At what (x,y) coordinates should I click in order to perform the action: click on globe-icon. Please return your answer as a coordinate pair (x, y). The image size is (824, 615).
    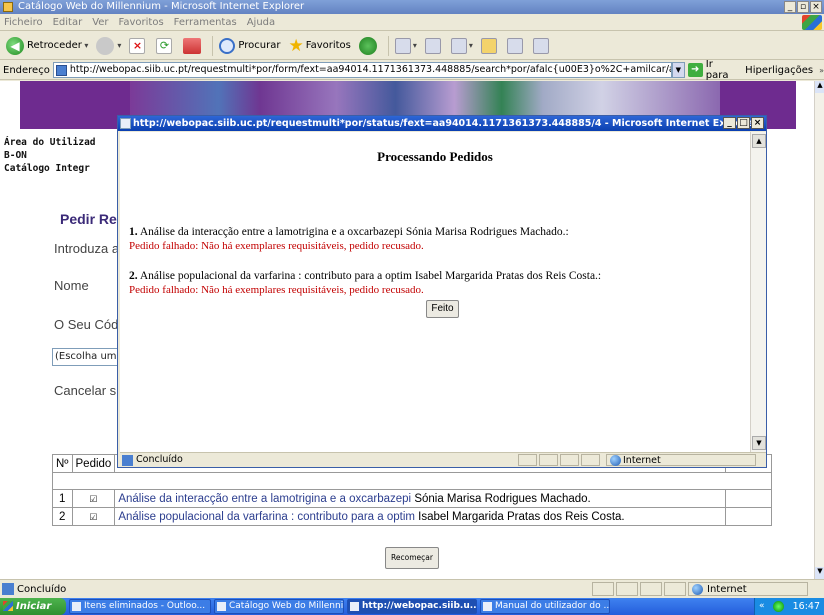
    Looking at the image, I should click on (615, 460).